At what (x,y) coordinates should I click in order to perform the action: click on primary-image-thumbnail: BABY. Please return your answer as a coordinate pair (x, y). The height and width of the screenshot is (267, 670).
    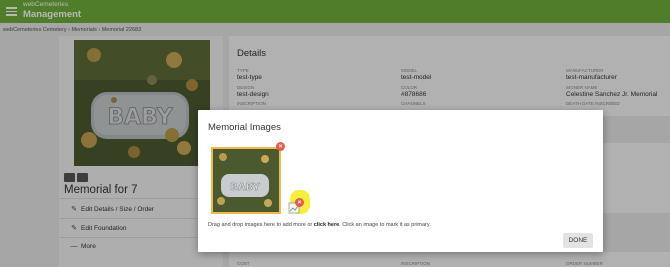
    Looking at the image, I should click on (246, 180).